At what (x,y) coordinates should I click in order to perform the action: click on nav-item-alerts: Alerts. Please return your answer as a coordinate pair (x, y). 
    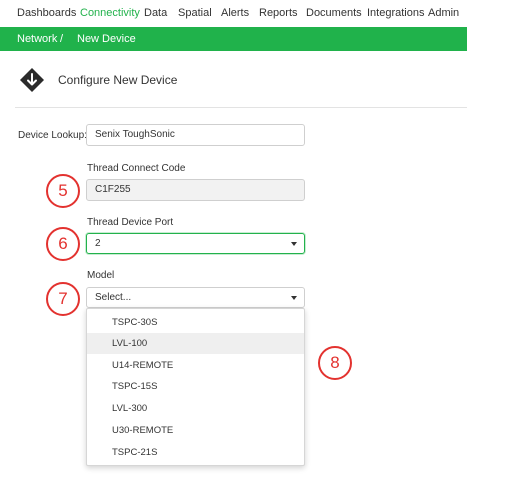
    Looking at the image, I should click on (235, 13).